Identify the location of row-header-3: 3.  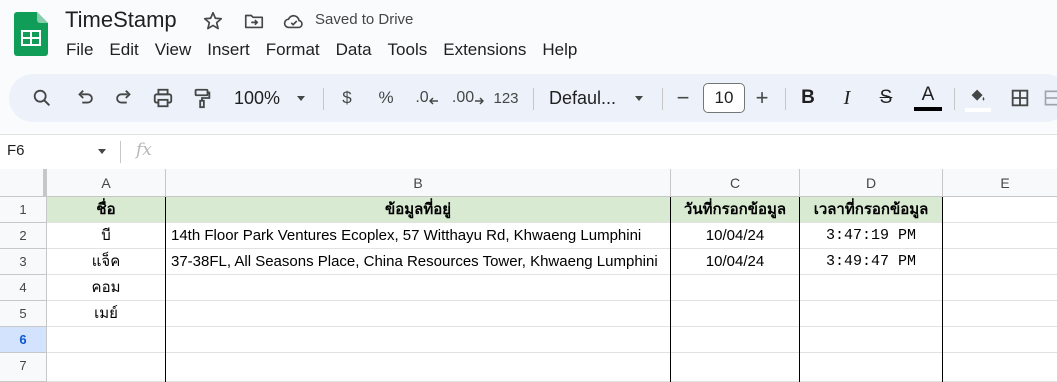
(23, 262).